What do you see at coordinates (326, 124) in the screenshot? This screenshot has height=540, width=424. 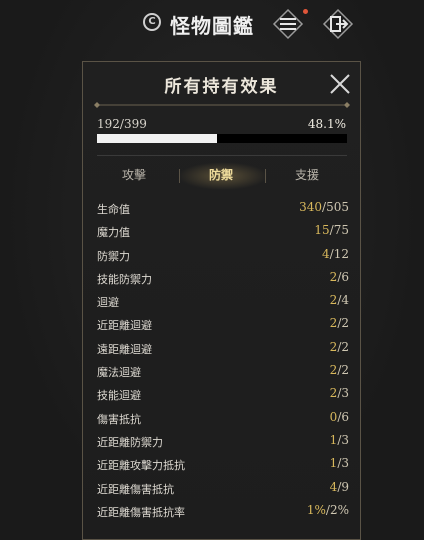 I see `collection-percent: 48.1%` at bounding box center [326, 124].